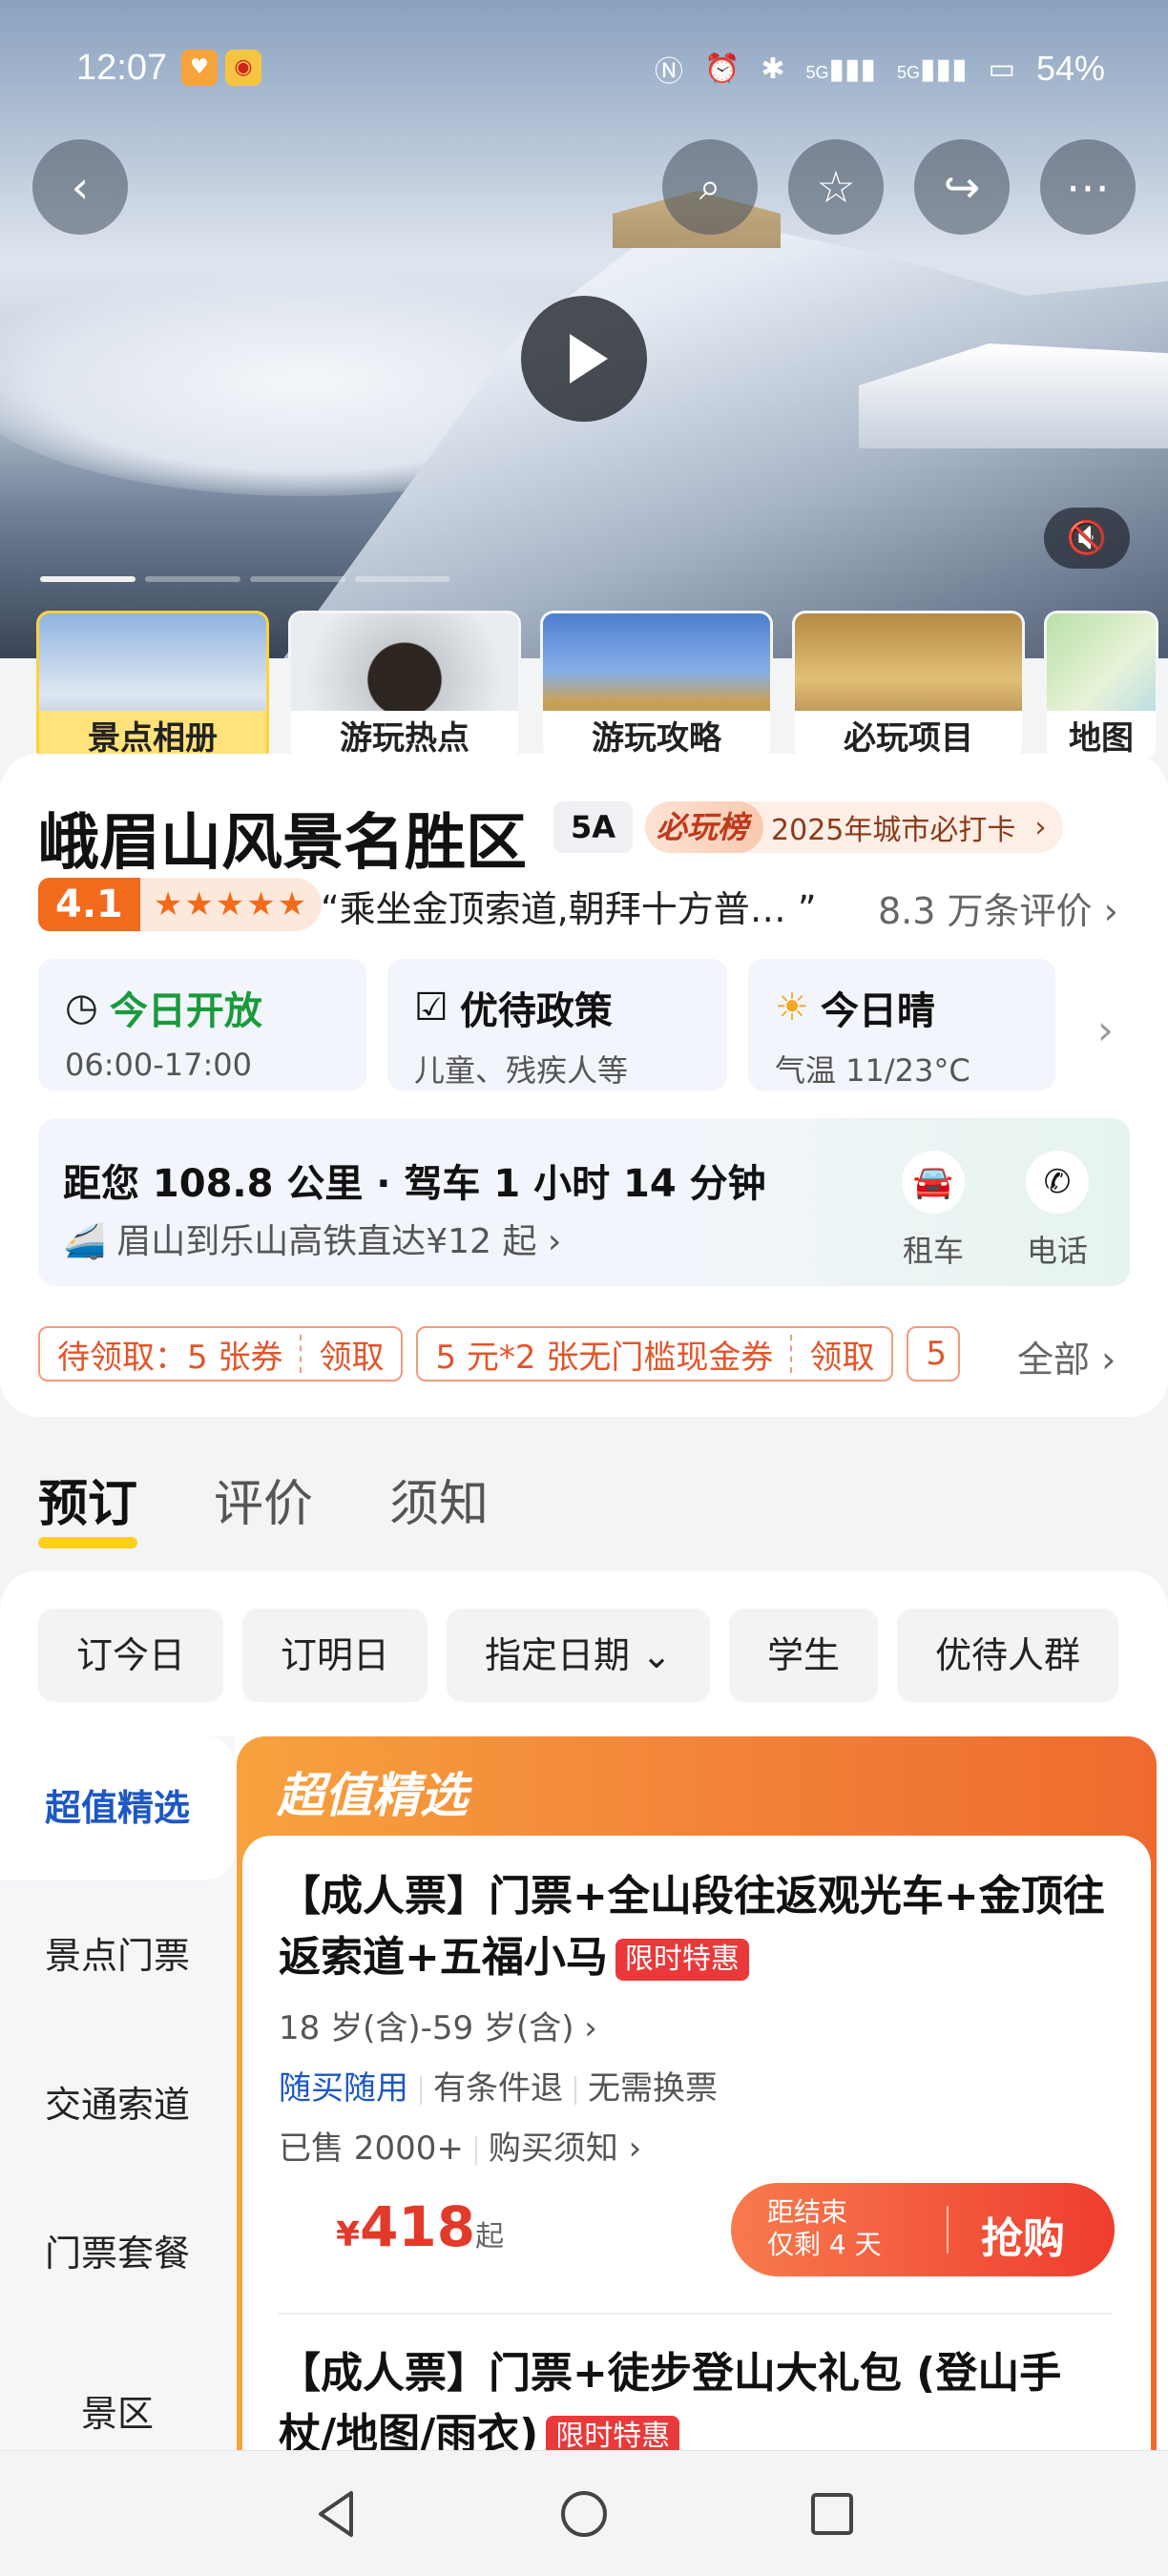 The width and height of the screenshot is (1168, 2576). I want to click on age-range-link: 18 岁(含)-59 岁(含) ›, so click(698, 2025).